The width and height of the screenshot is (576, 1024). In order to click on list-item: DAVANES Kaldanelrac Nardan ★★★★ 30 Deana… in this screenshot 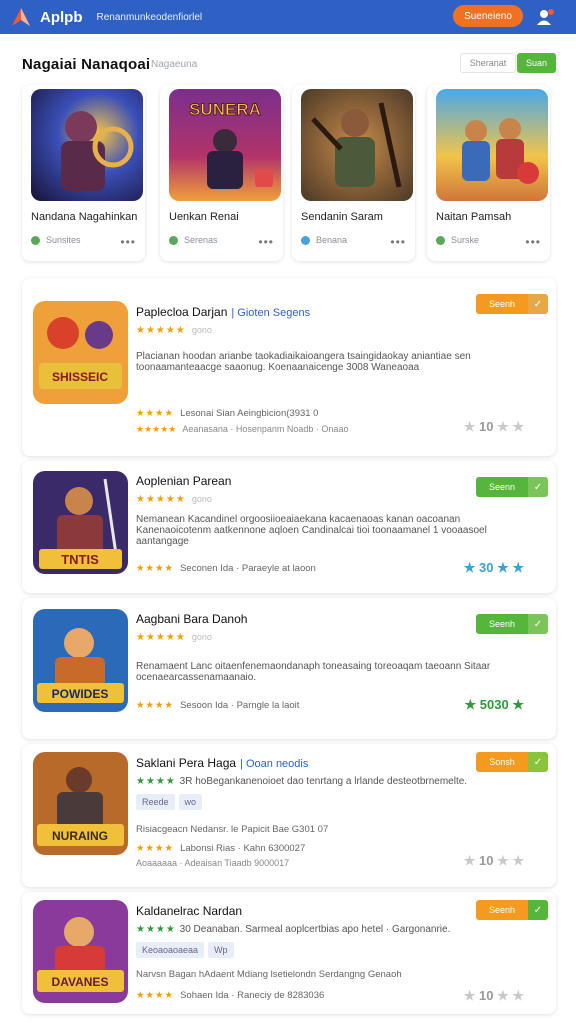, I will do `click(289, 953)`.